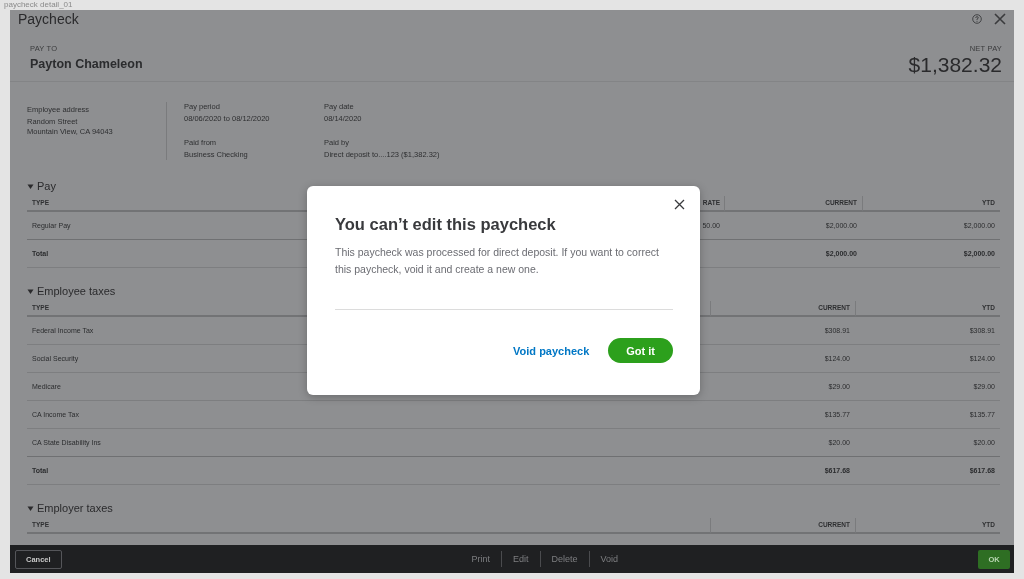  I want to click on footer-action: Void, so click(609, 559).